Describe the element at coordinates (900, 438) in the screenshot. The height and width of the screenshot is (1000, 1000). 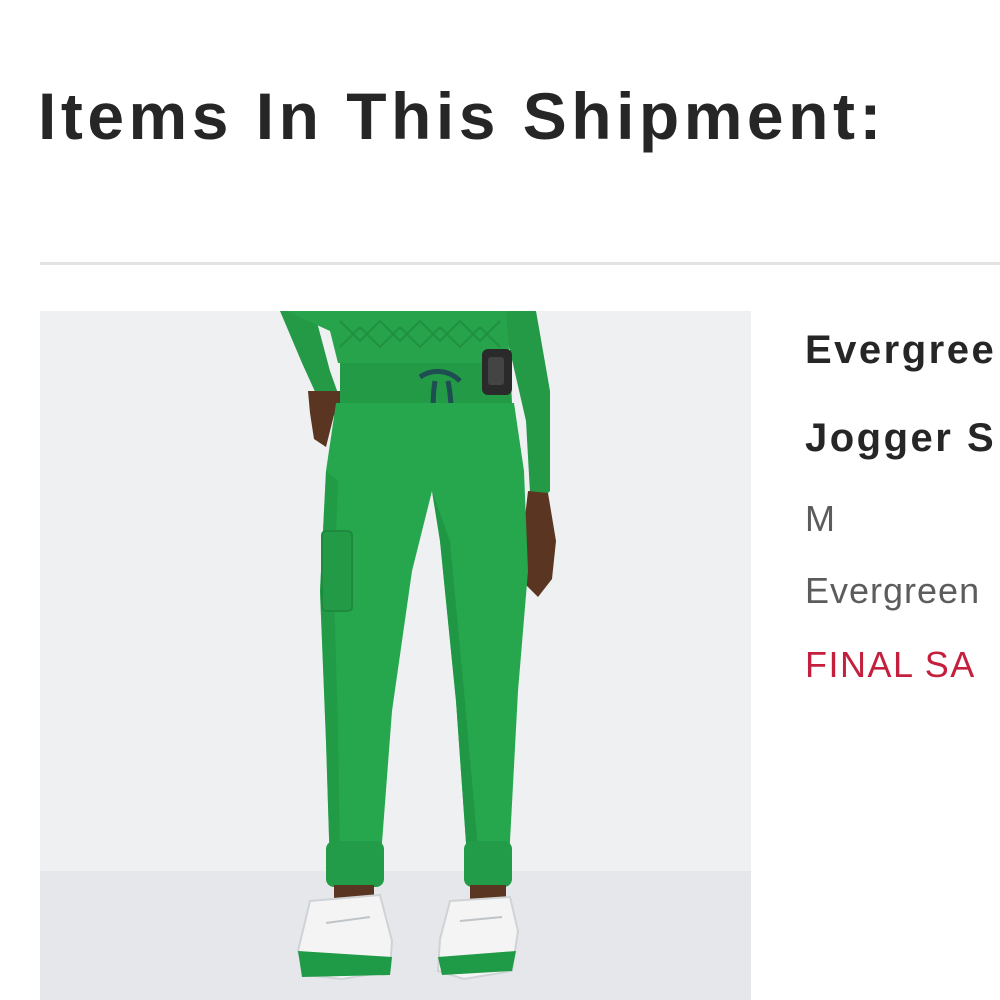
I see `item-name-line-2: Jogger S` at that location.